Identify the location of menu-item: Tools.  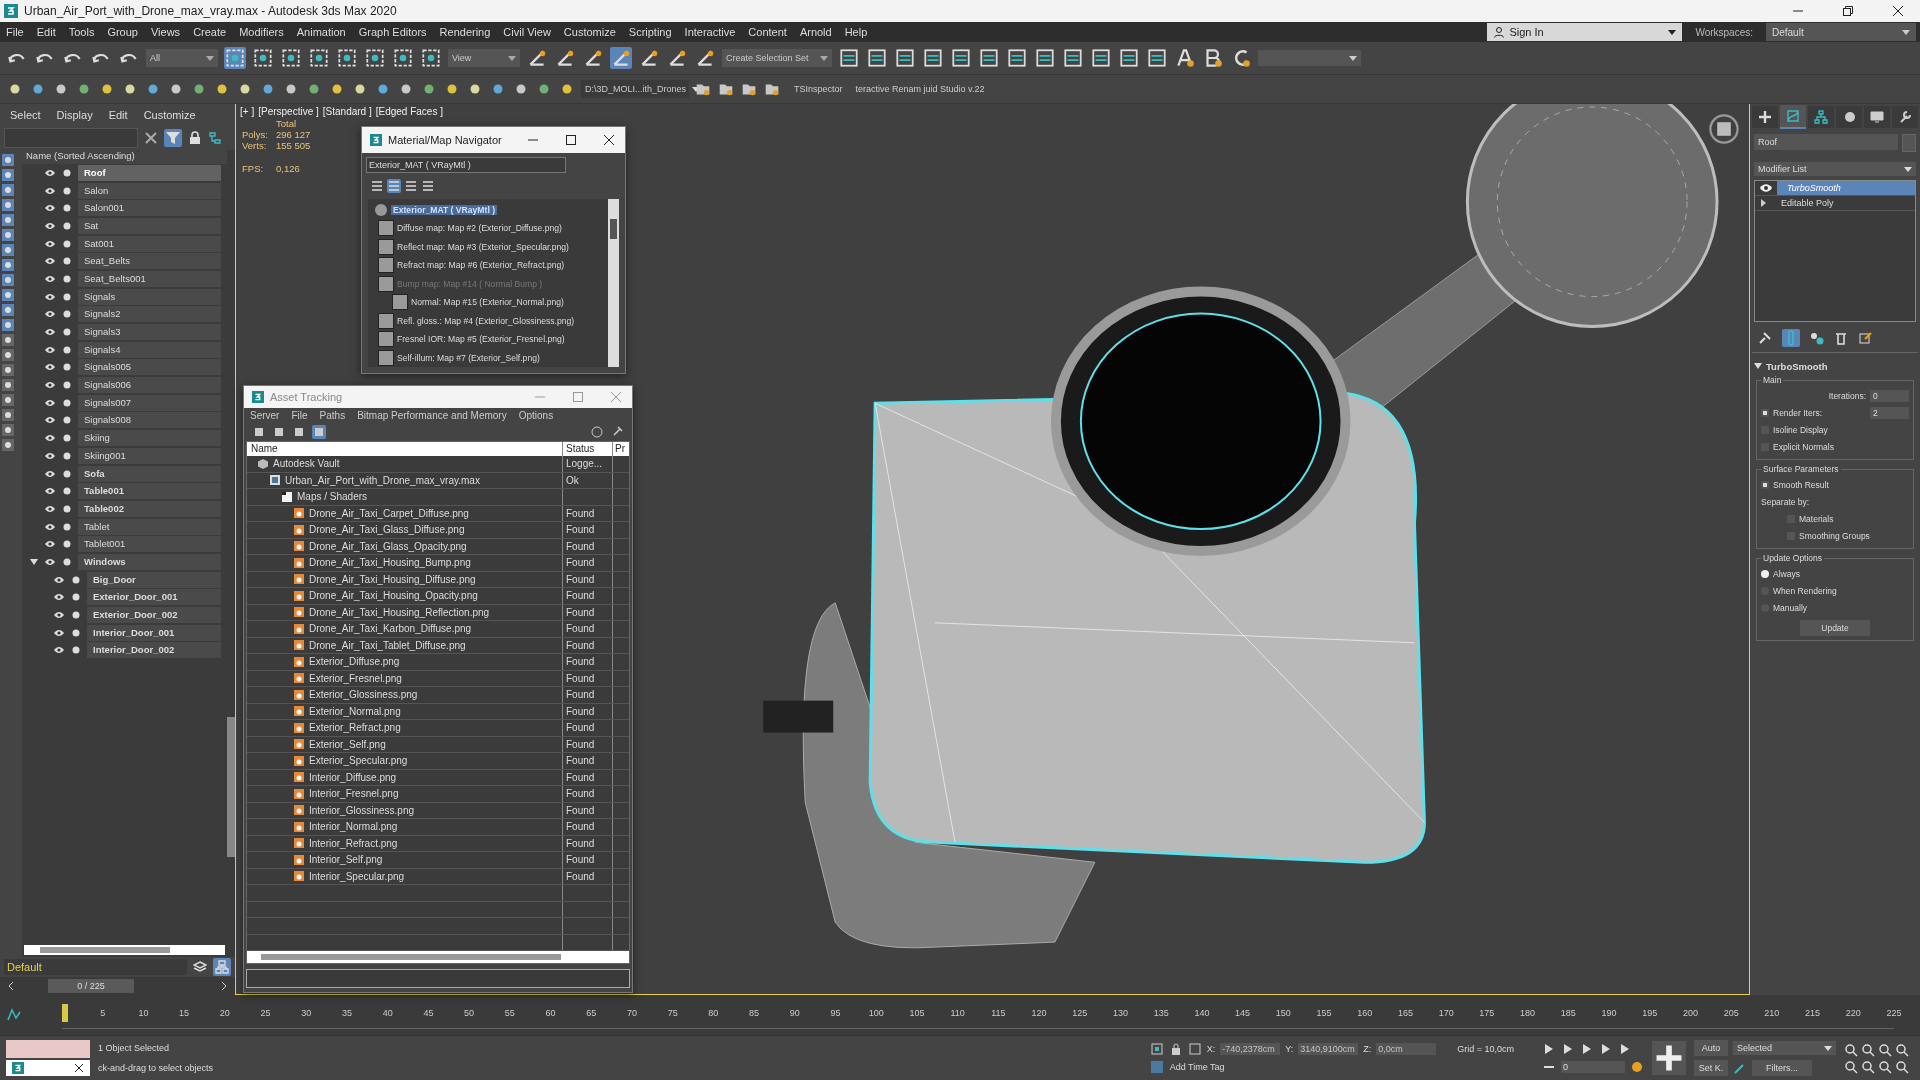
(81, 32).